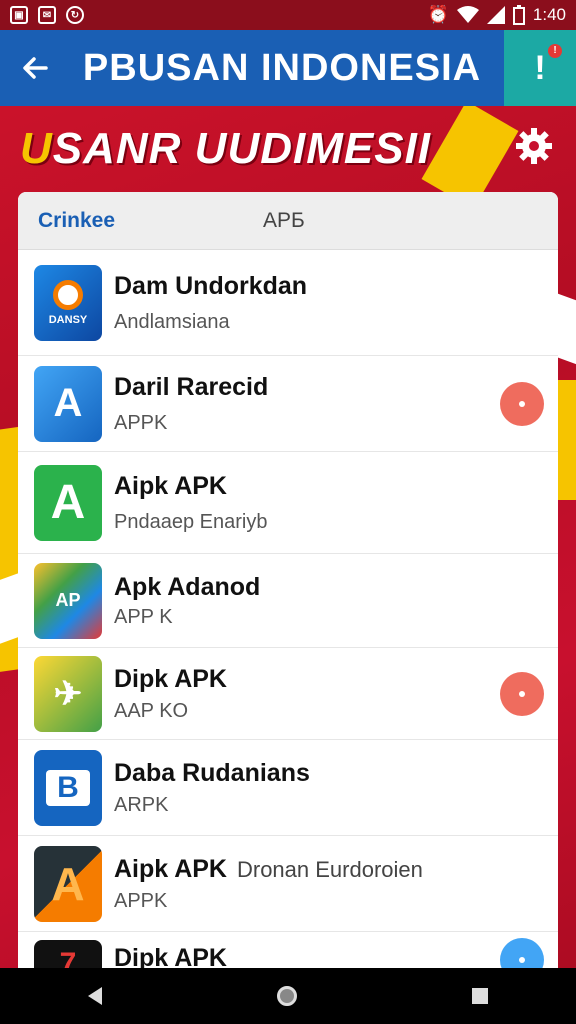 Image resolution: width=576 pixels, height=1024 pixels. Describe the element at coordinates (141, 804) in the screenshot. I see `app-subtitle: ARPK` at that location.